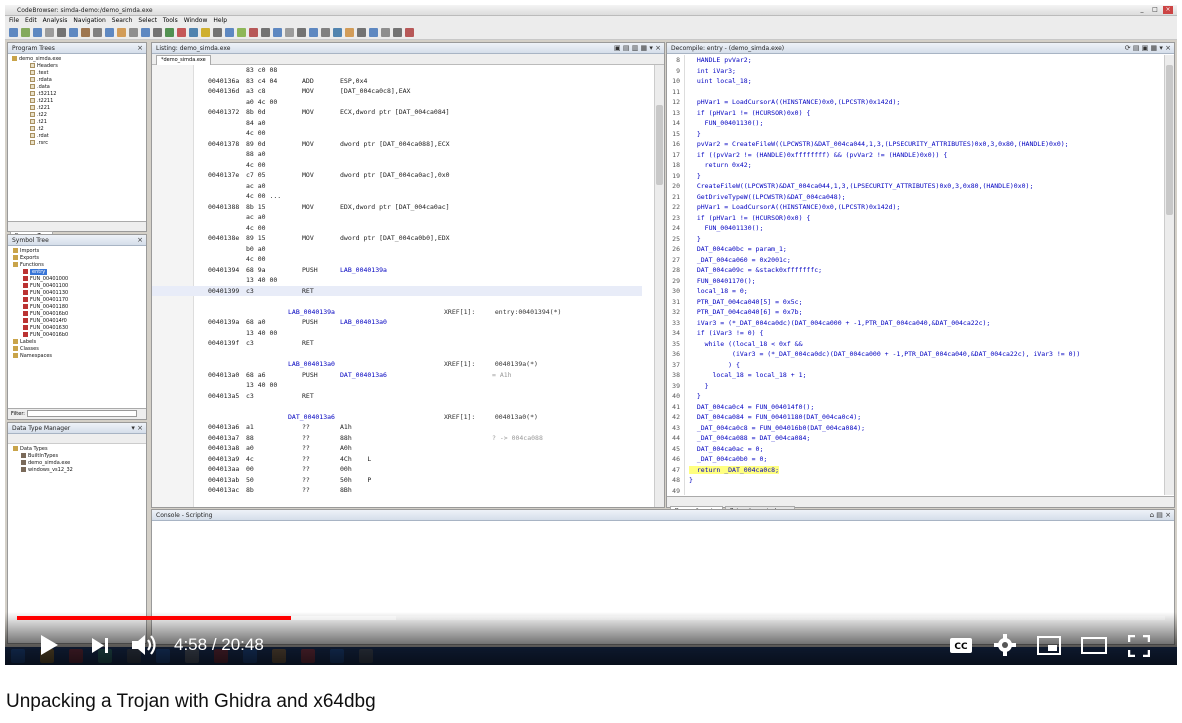 The image size is (1182, 723). I want to click on menu-item-select: Select, so click(147, 21).